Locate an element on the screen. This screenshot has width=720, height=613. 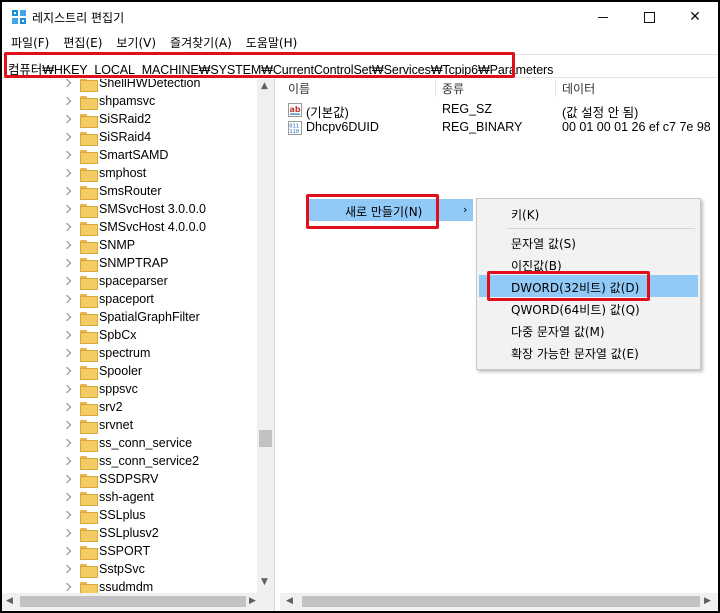
tree-item: SSPORT is located at coordinates (129, 552).